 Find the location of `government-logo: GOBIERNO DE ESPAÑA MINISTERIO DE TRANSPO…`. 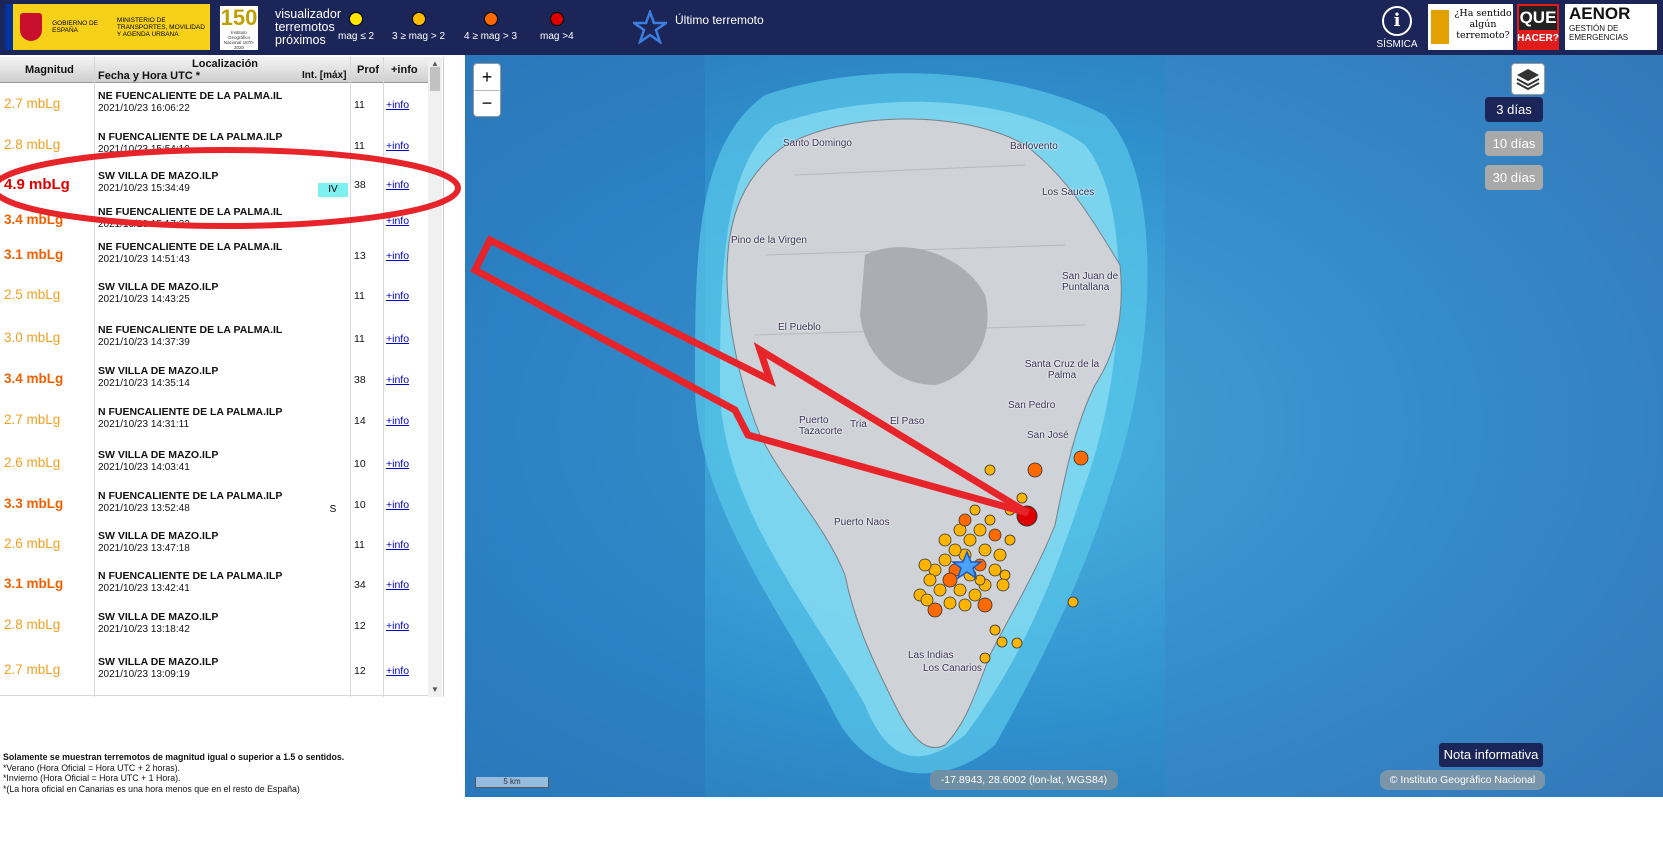

government-logo: GOBIERNO DE ESPAÑA MINISTERIO DE TRANSPO… is located at coordinates (107, 27).